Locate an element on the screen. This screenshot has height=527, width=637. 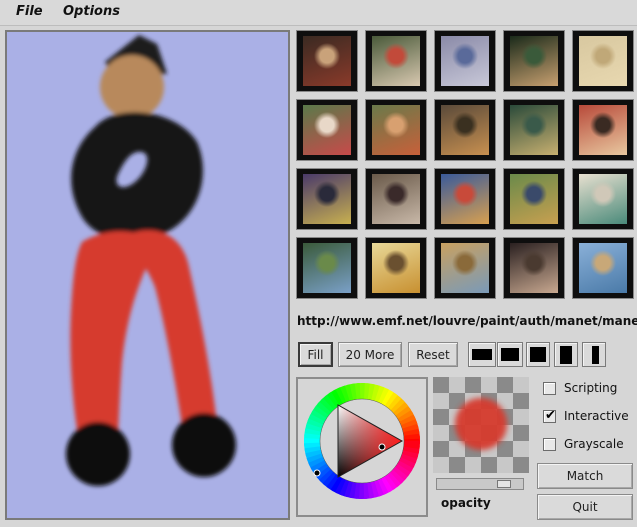
brush-shape-medium-button is located at coordinates (510, 354).